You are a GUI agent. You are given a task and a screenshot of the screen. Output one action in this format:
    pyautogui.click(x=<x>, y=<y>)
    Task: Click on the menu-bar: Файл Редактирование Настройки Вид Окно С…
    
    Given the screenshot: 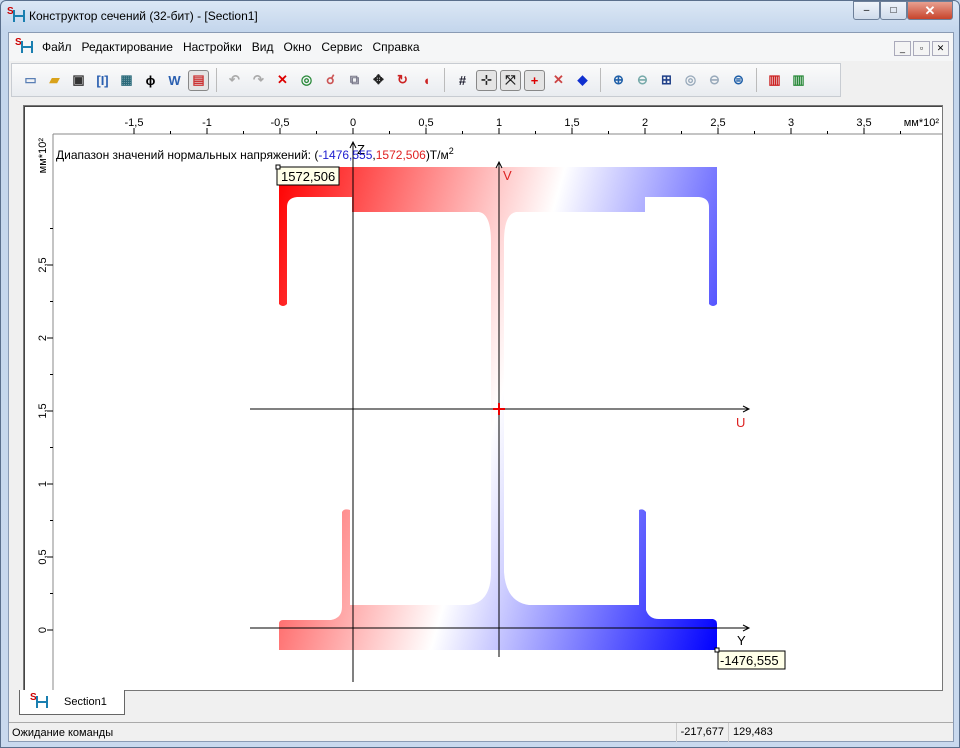 What is the action you would take?
    pyautogui.click(x=481, y=47)
    